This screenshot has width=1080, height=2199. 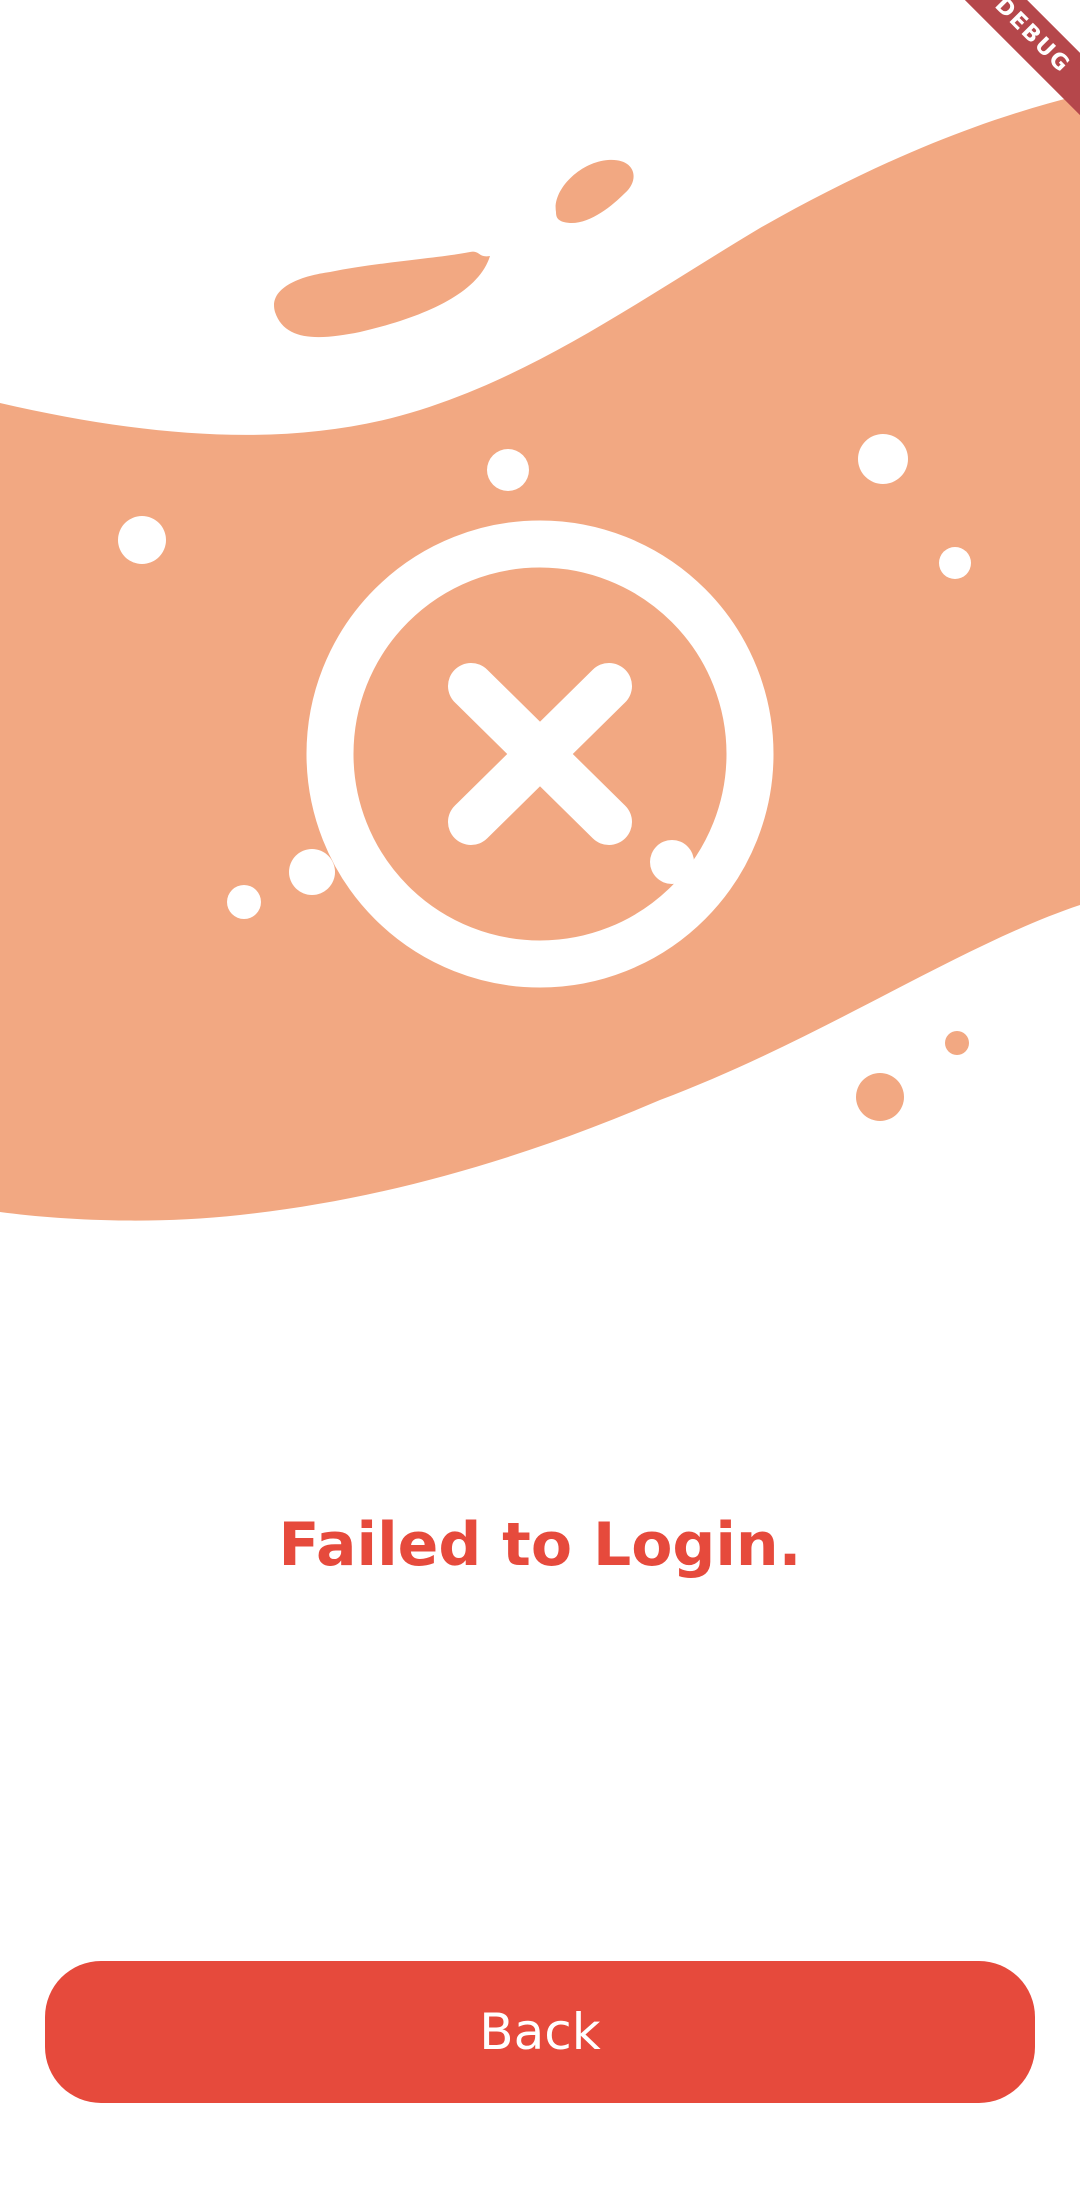 I want to click on back-button-label: Back, so click(x=540, y=2032).